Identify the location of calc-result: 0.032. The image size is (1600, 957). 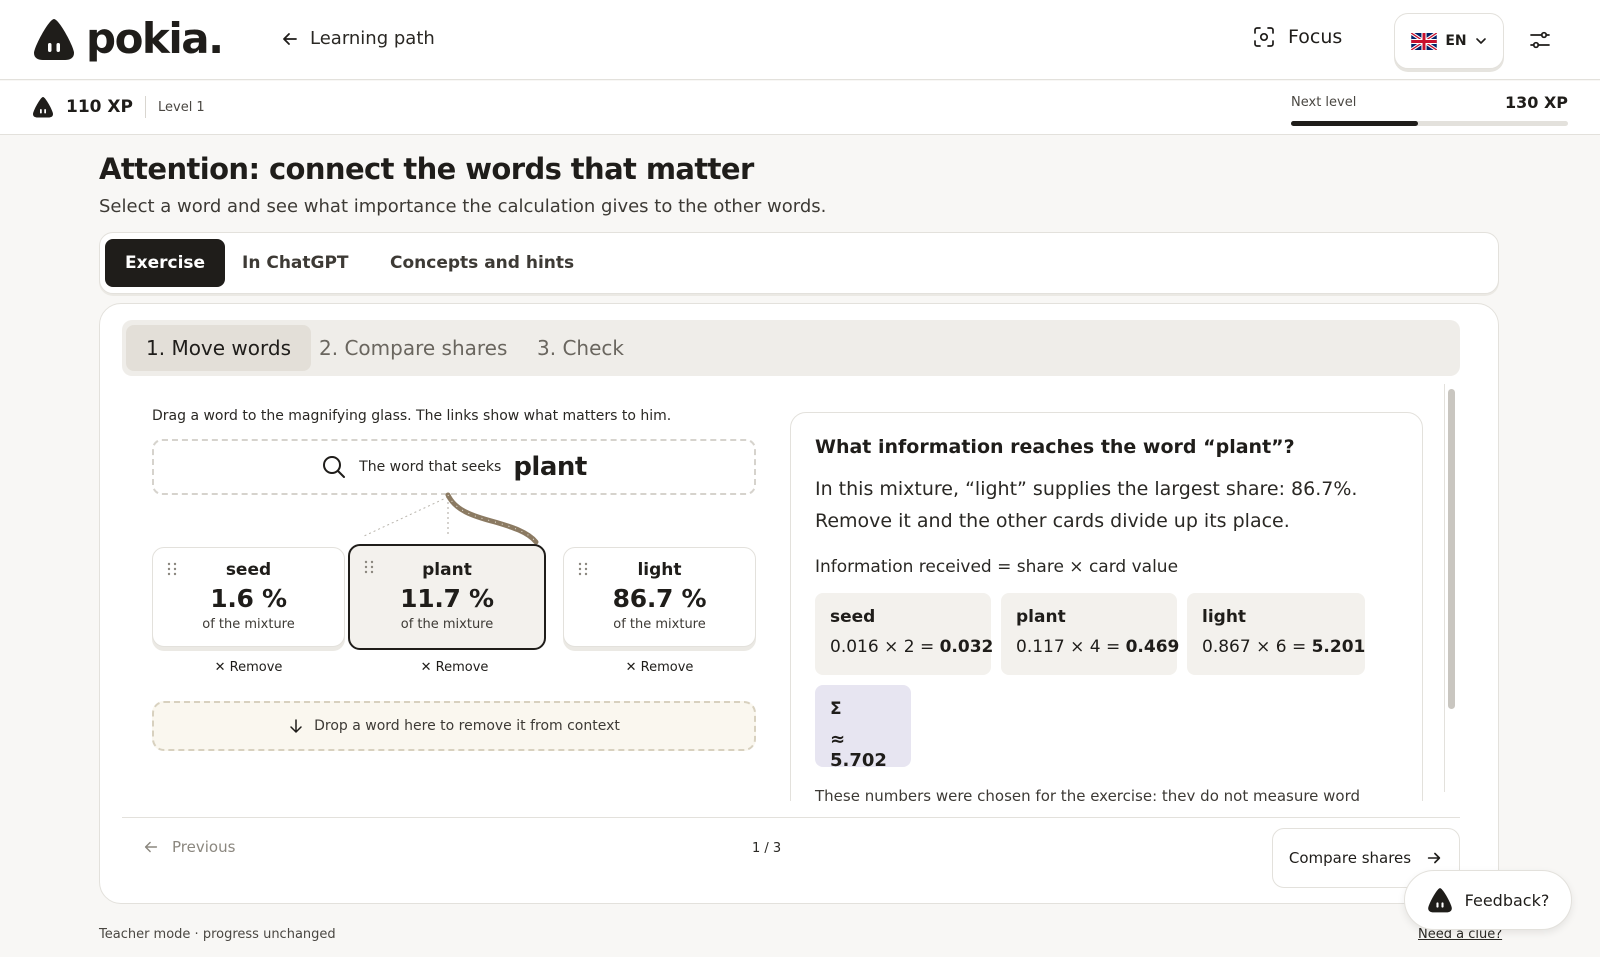
(966, 647).